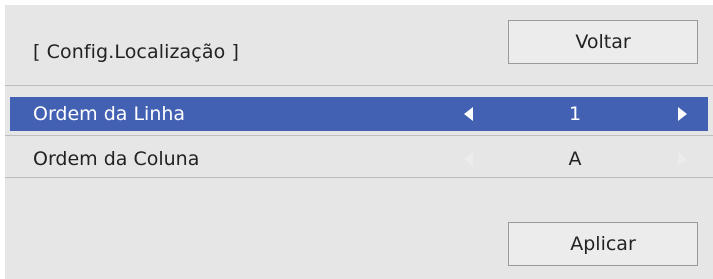 The image size is (713, 279). Describe the element at coordinates (603, 244) in the screenshot. I see `apply-button: Aplicar` at that location.